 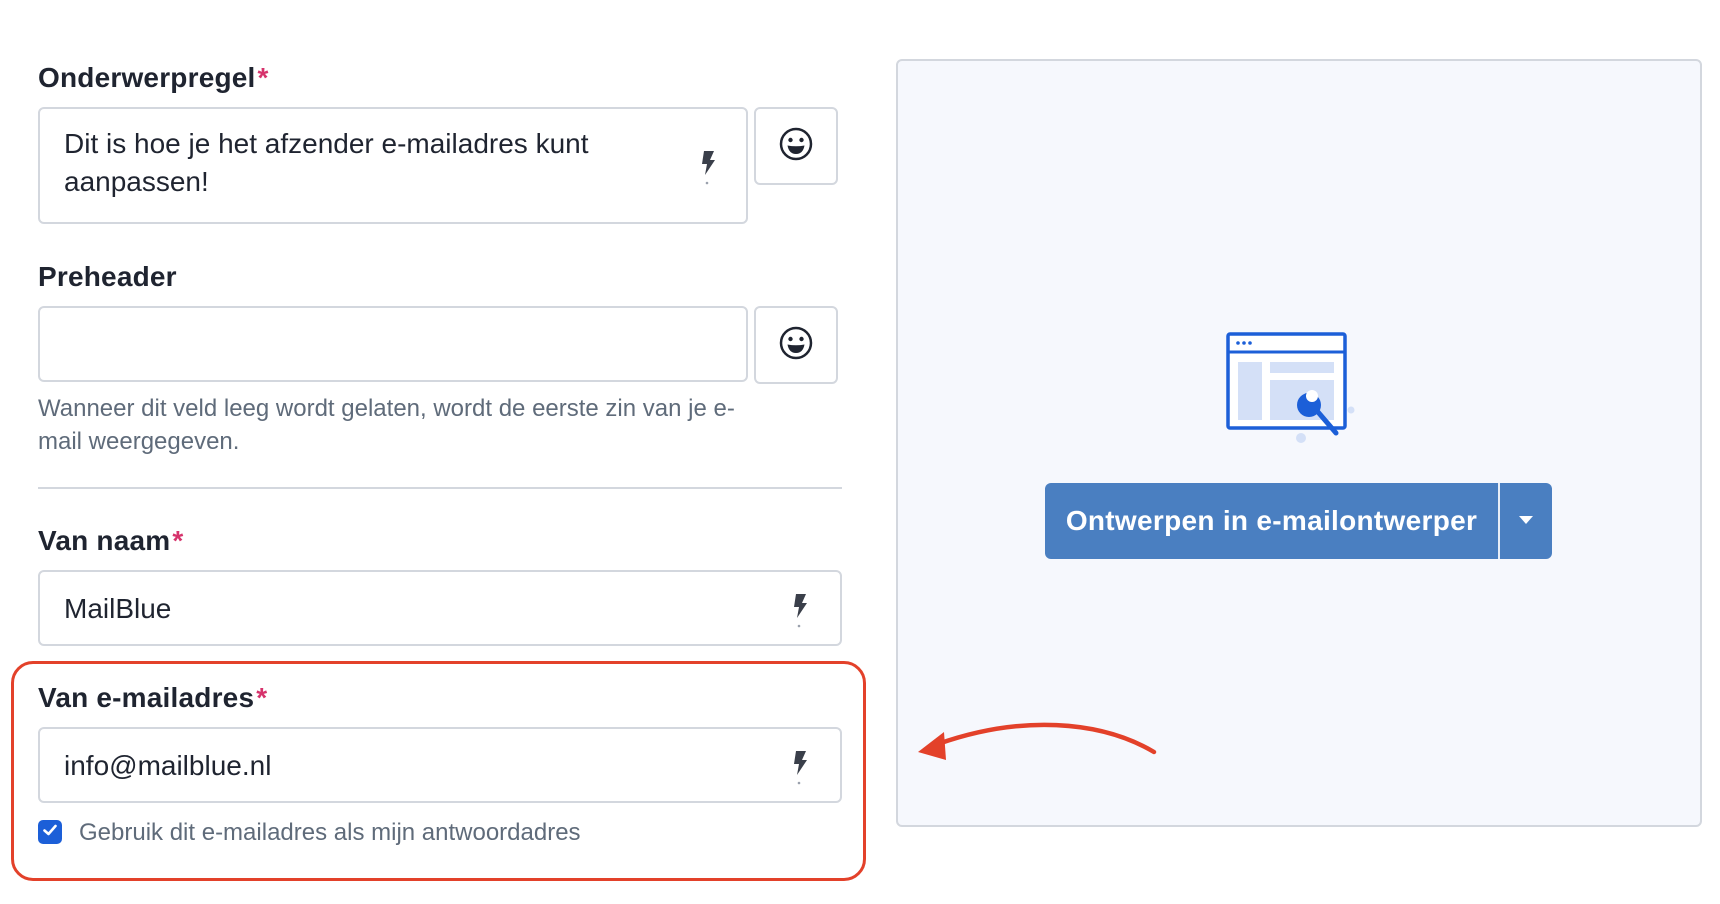 I want to click on design-button-dropdown, so click(x=1526, y=521).